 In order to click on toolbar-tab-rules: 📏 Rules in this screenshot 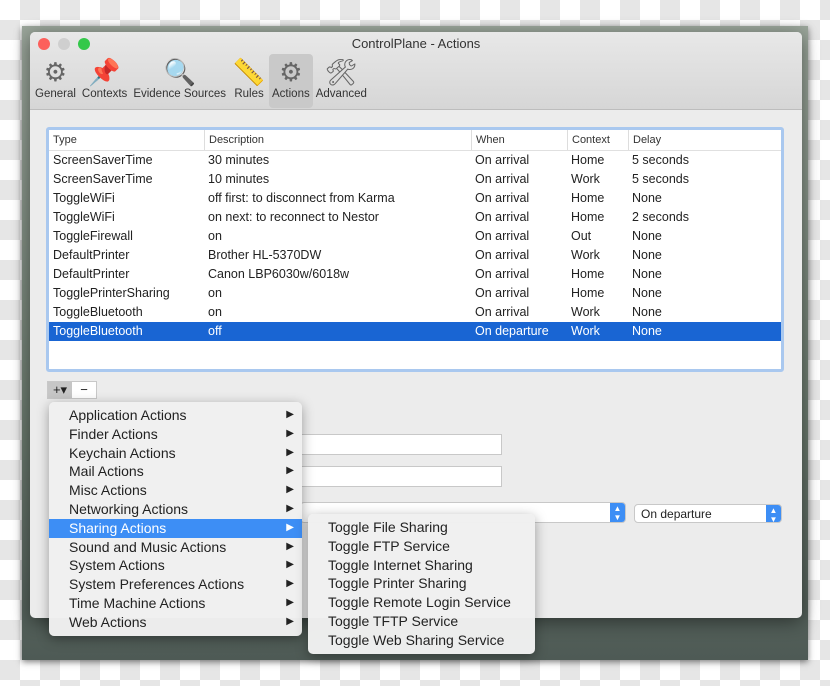, I will do `click(249, 81)`.